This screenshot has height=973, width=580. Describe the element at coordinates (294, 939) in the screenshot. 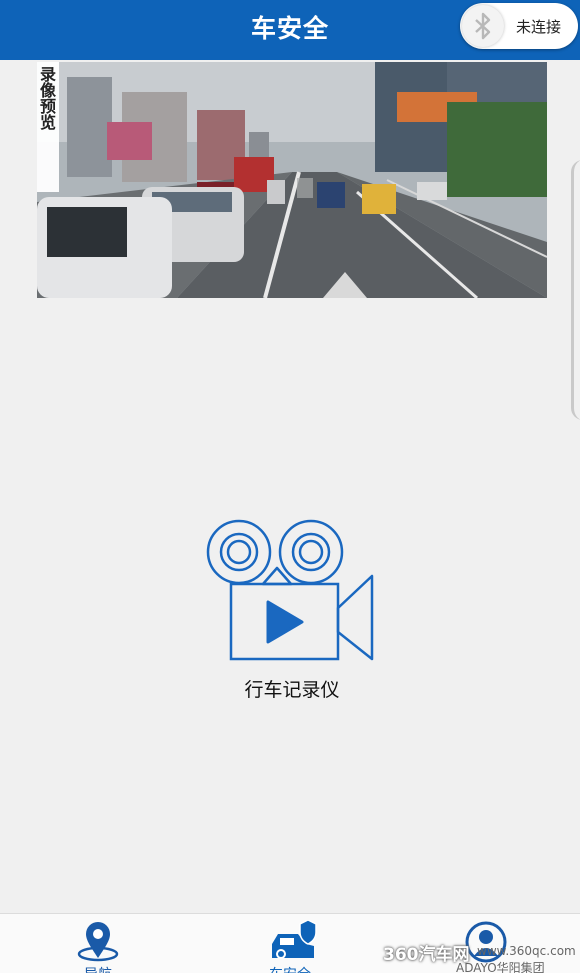

I see `car-safety-icon` at that location.